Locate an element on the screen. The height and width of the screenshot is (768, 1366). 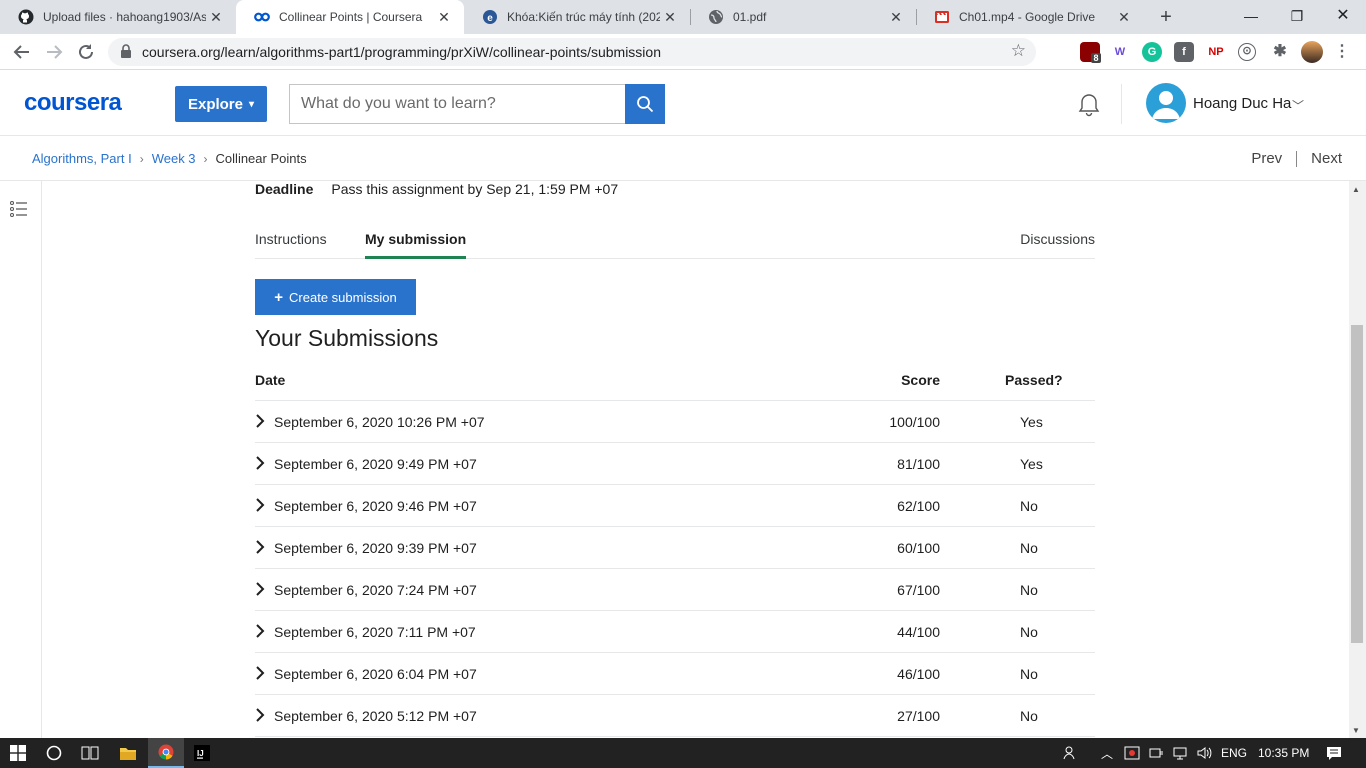
left-rail is located at coordinates (21, 459).